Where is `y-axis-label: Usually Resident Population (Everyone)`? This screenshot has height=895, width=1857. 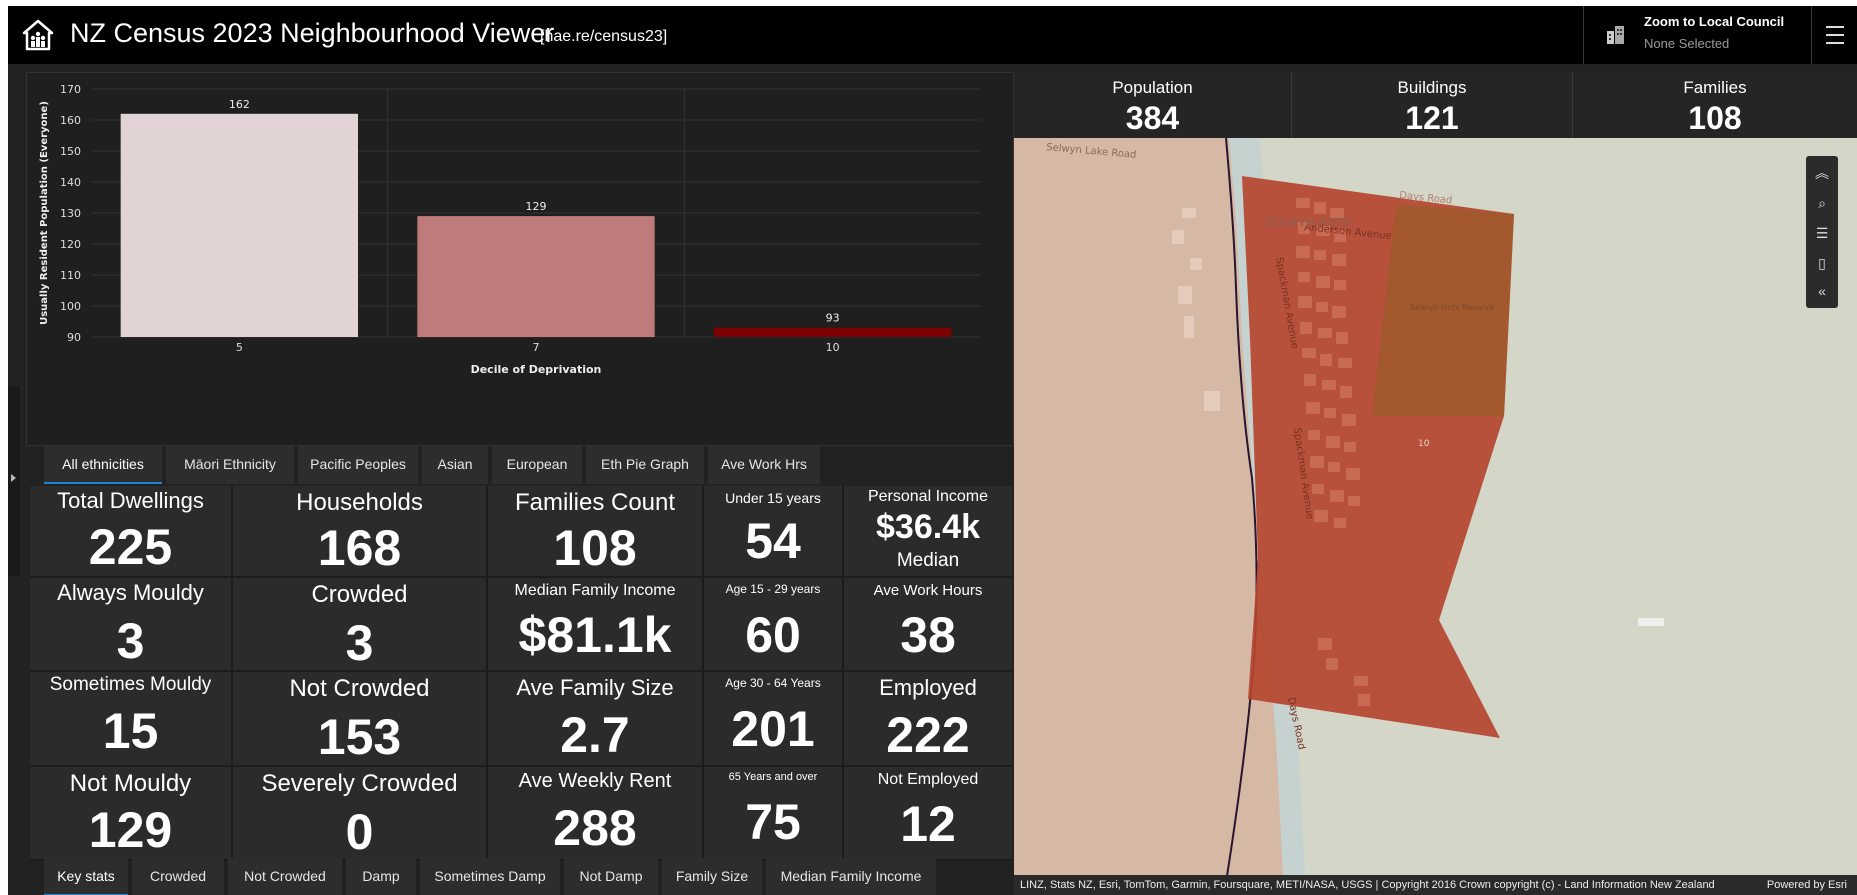 y-axis-label: Usually Resident Population (Everyone) is located at coordinates (44, 213).